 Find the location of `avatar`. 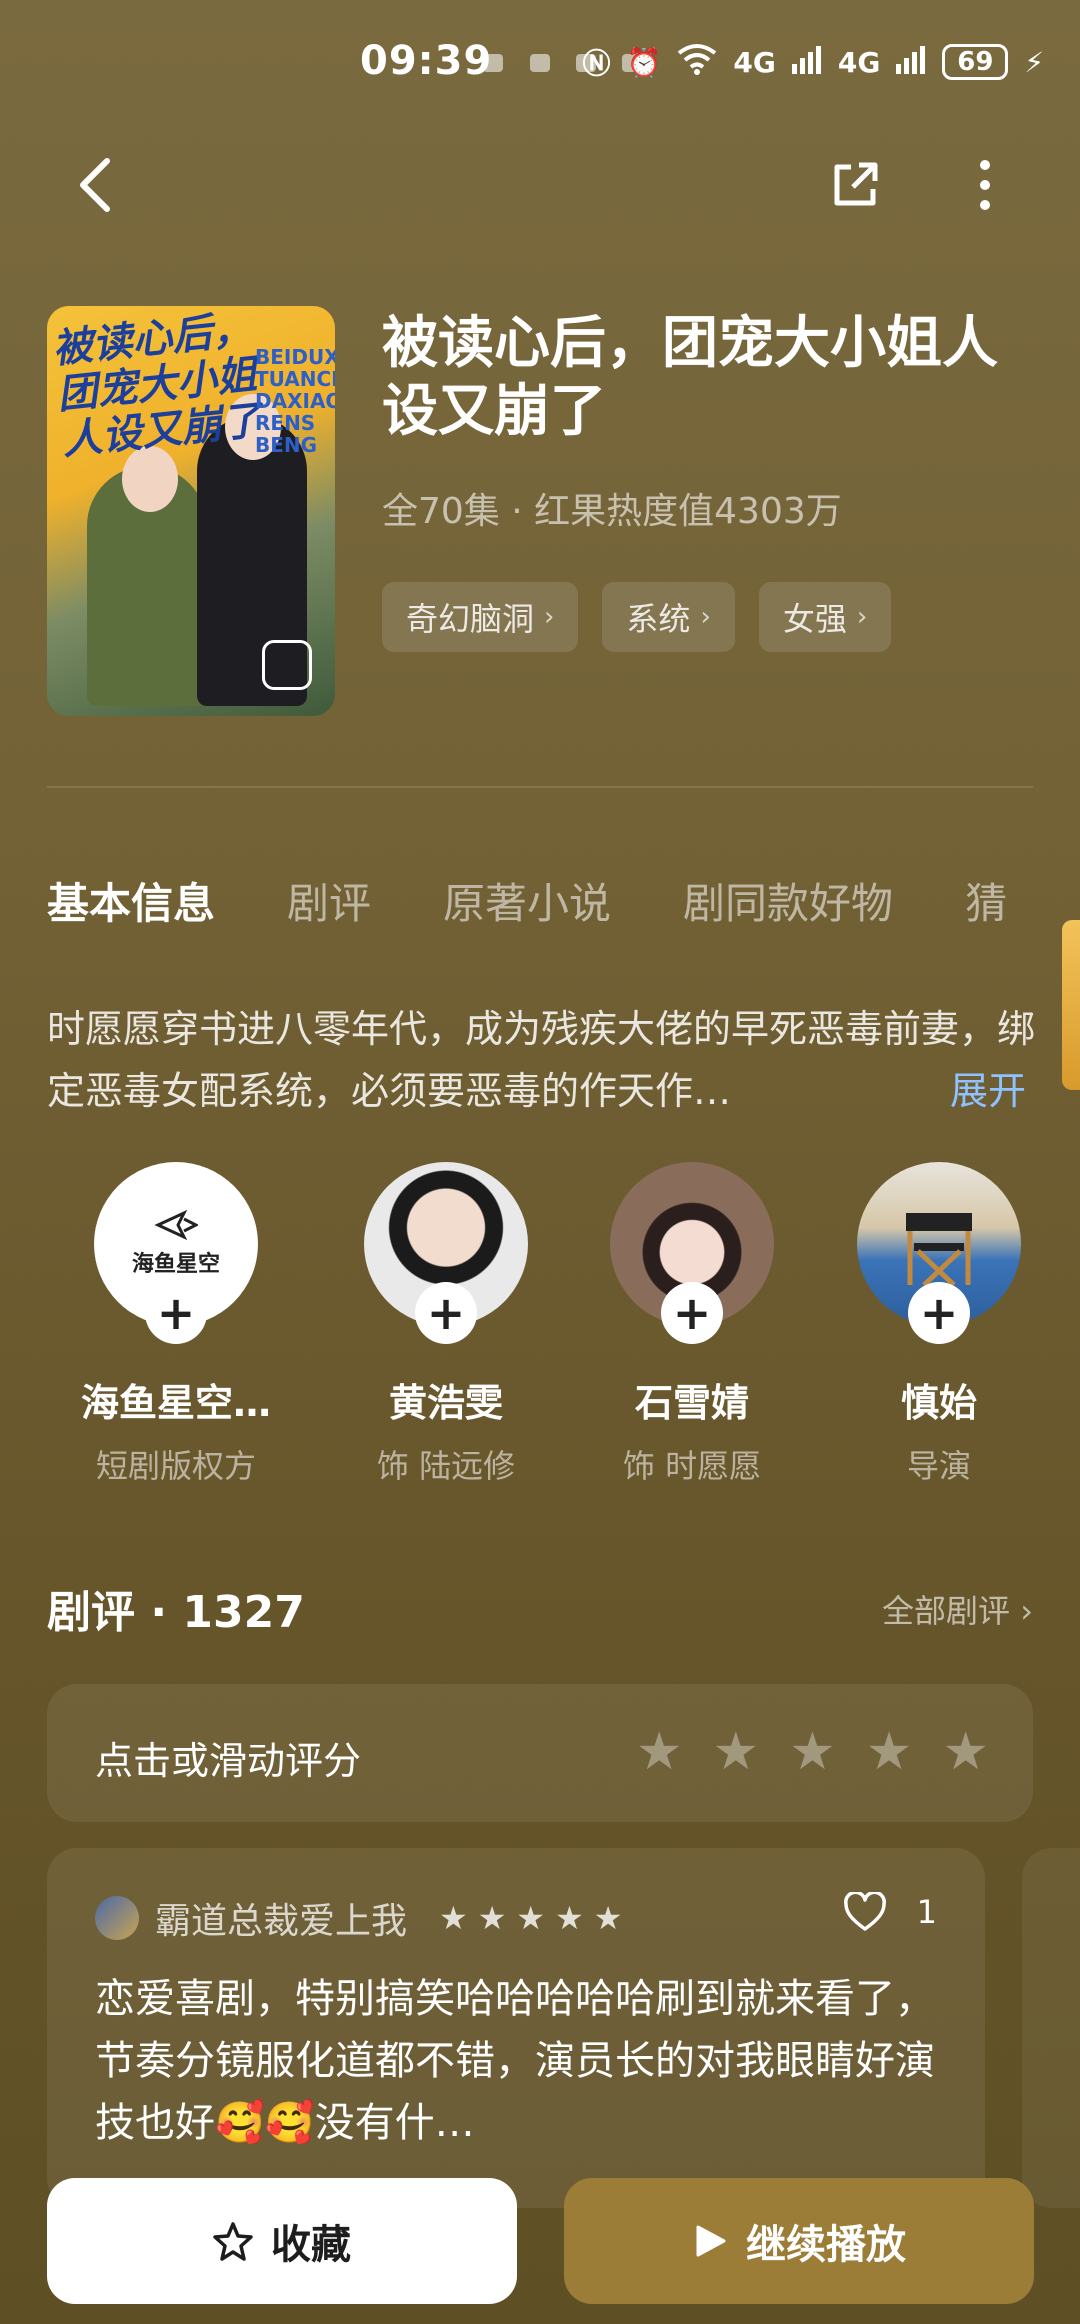

avatar is located at coordinates (117, 1918).